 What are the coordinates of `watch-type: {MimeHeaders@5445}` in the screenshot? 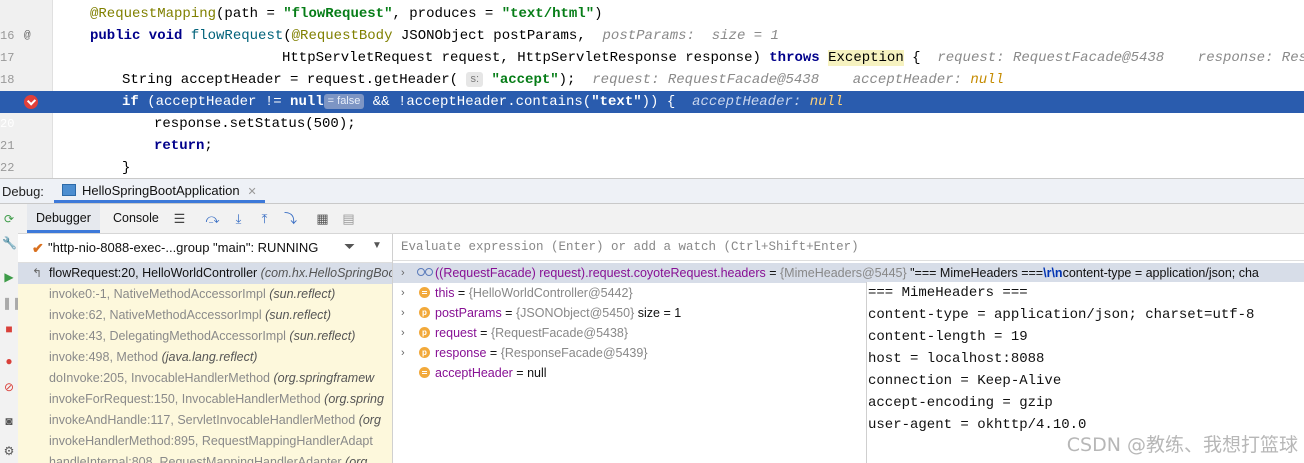 It's located at (845, 273).